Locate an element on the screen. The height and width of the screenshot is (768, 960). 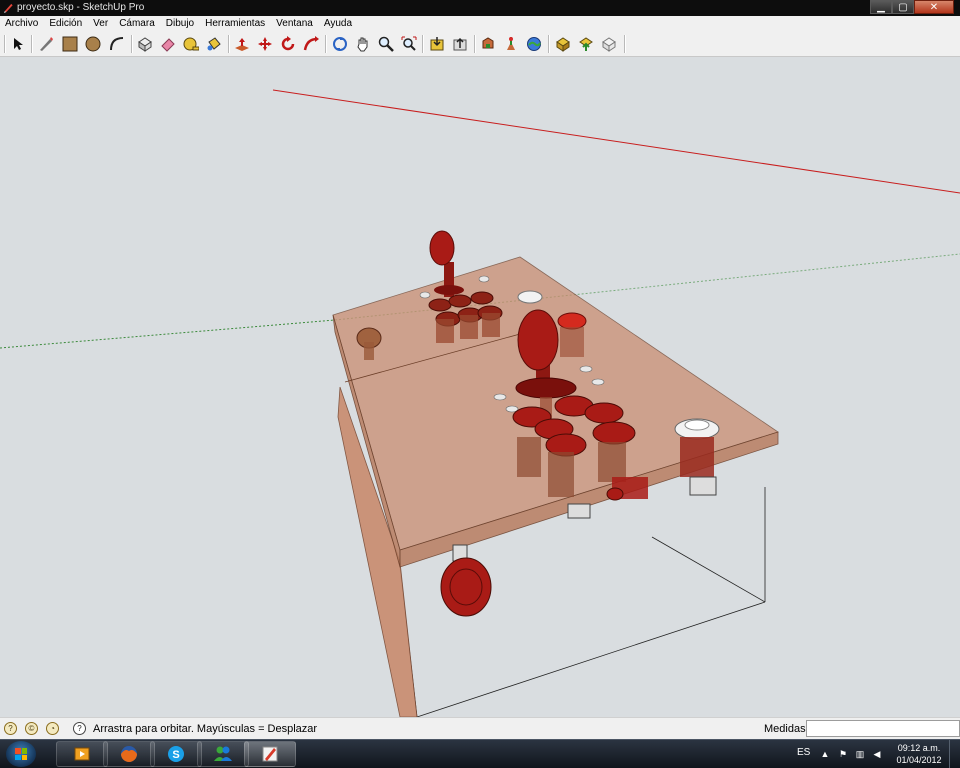
add-location-icon is located at coordinates (511, 44).